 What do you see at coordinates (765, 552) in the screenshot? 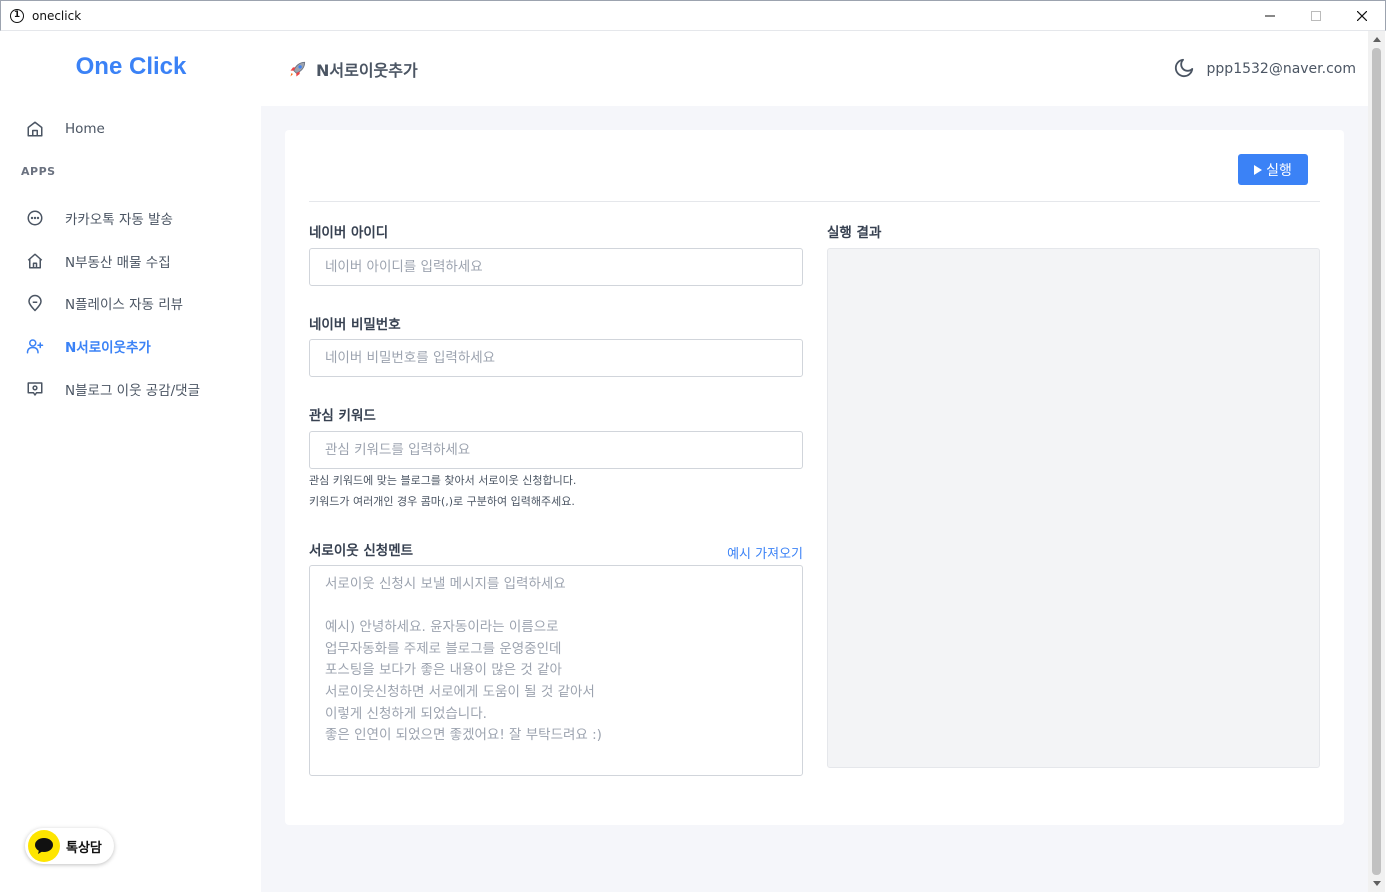
I see `load-example-link: 예시 가져오기` at bounding box center [765, 552].